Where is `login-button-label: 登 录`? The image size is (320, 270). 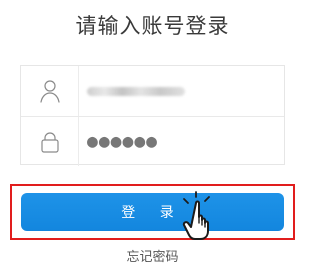 login-button-label: 登 录 is located at coordinates (152, 213).